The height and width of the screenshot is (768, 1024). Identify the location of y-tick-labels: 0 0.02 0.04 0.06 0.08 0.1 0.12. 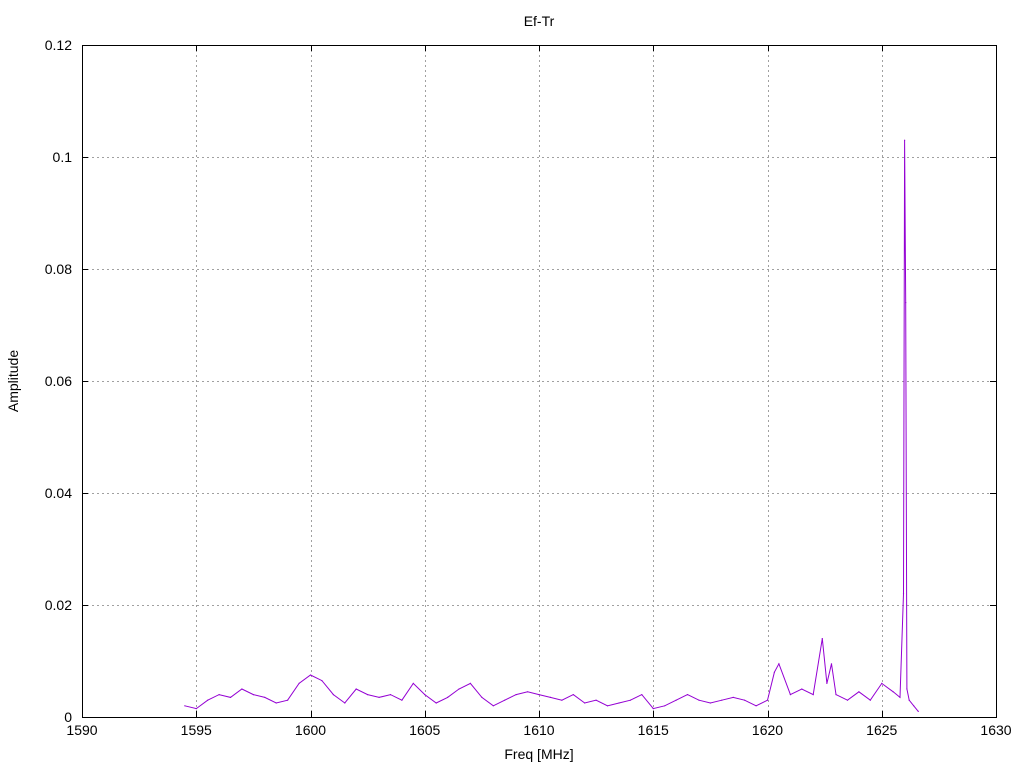
(58, 381).